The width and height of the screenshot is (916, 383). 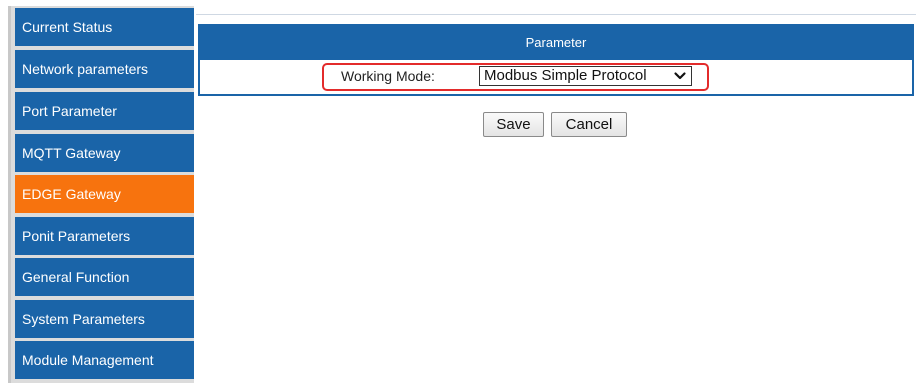 I want to click on save-button: Save, so click(x=513, y=124).